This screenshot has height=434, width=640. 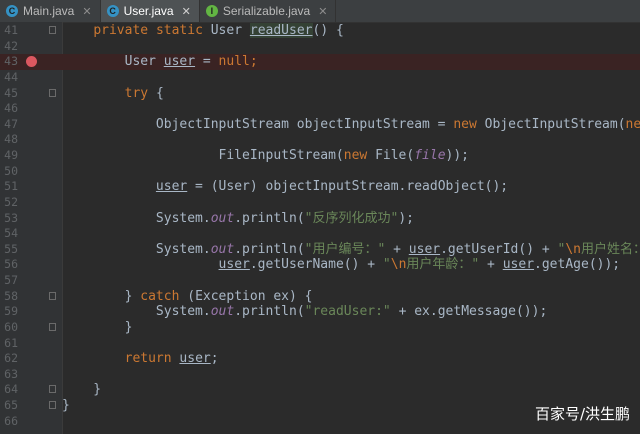 What do you see at coordinates (348, 187) in the screenshot?
I see `code-token: = (User) objectInputStream.readObject();` at bounding box center [348, 187].